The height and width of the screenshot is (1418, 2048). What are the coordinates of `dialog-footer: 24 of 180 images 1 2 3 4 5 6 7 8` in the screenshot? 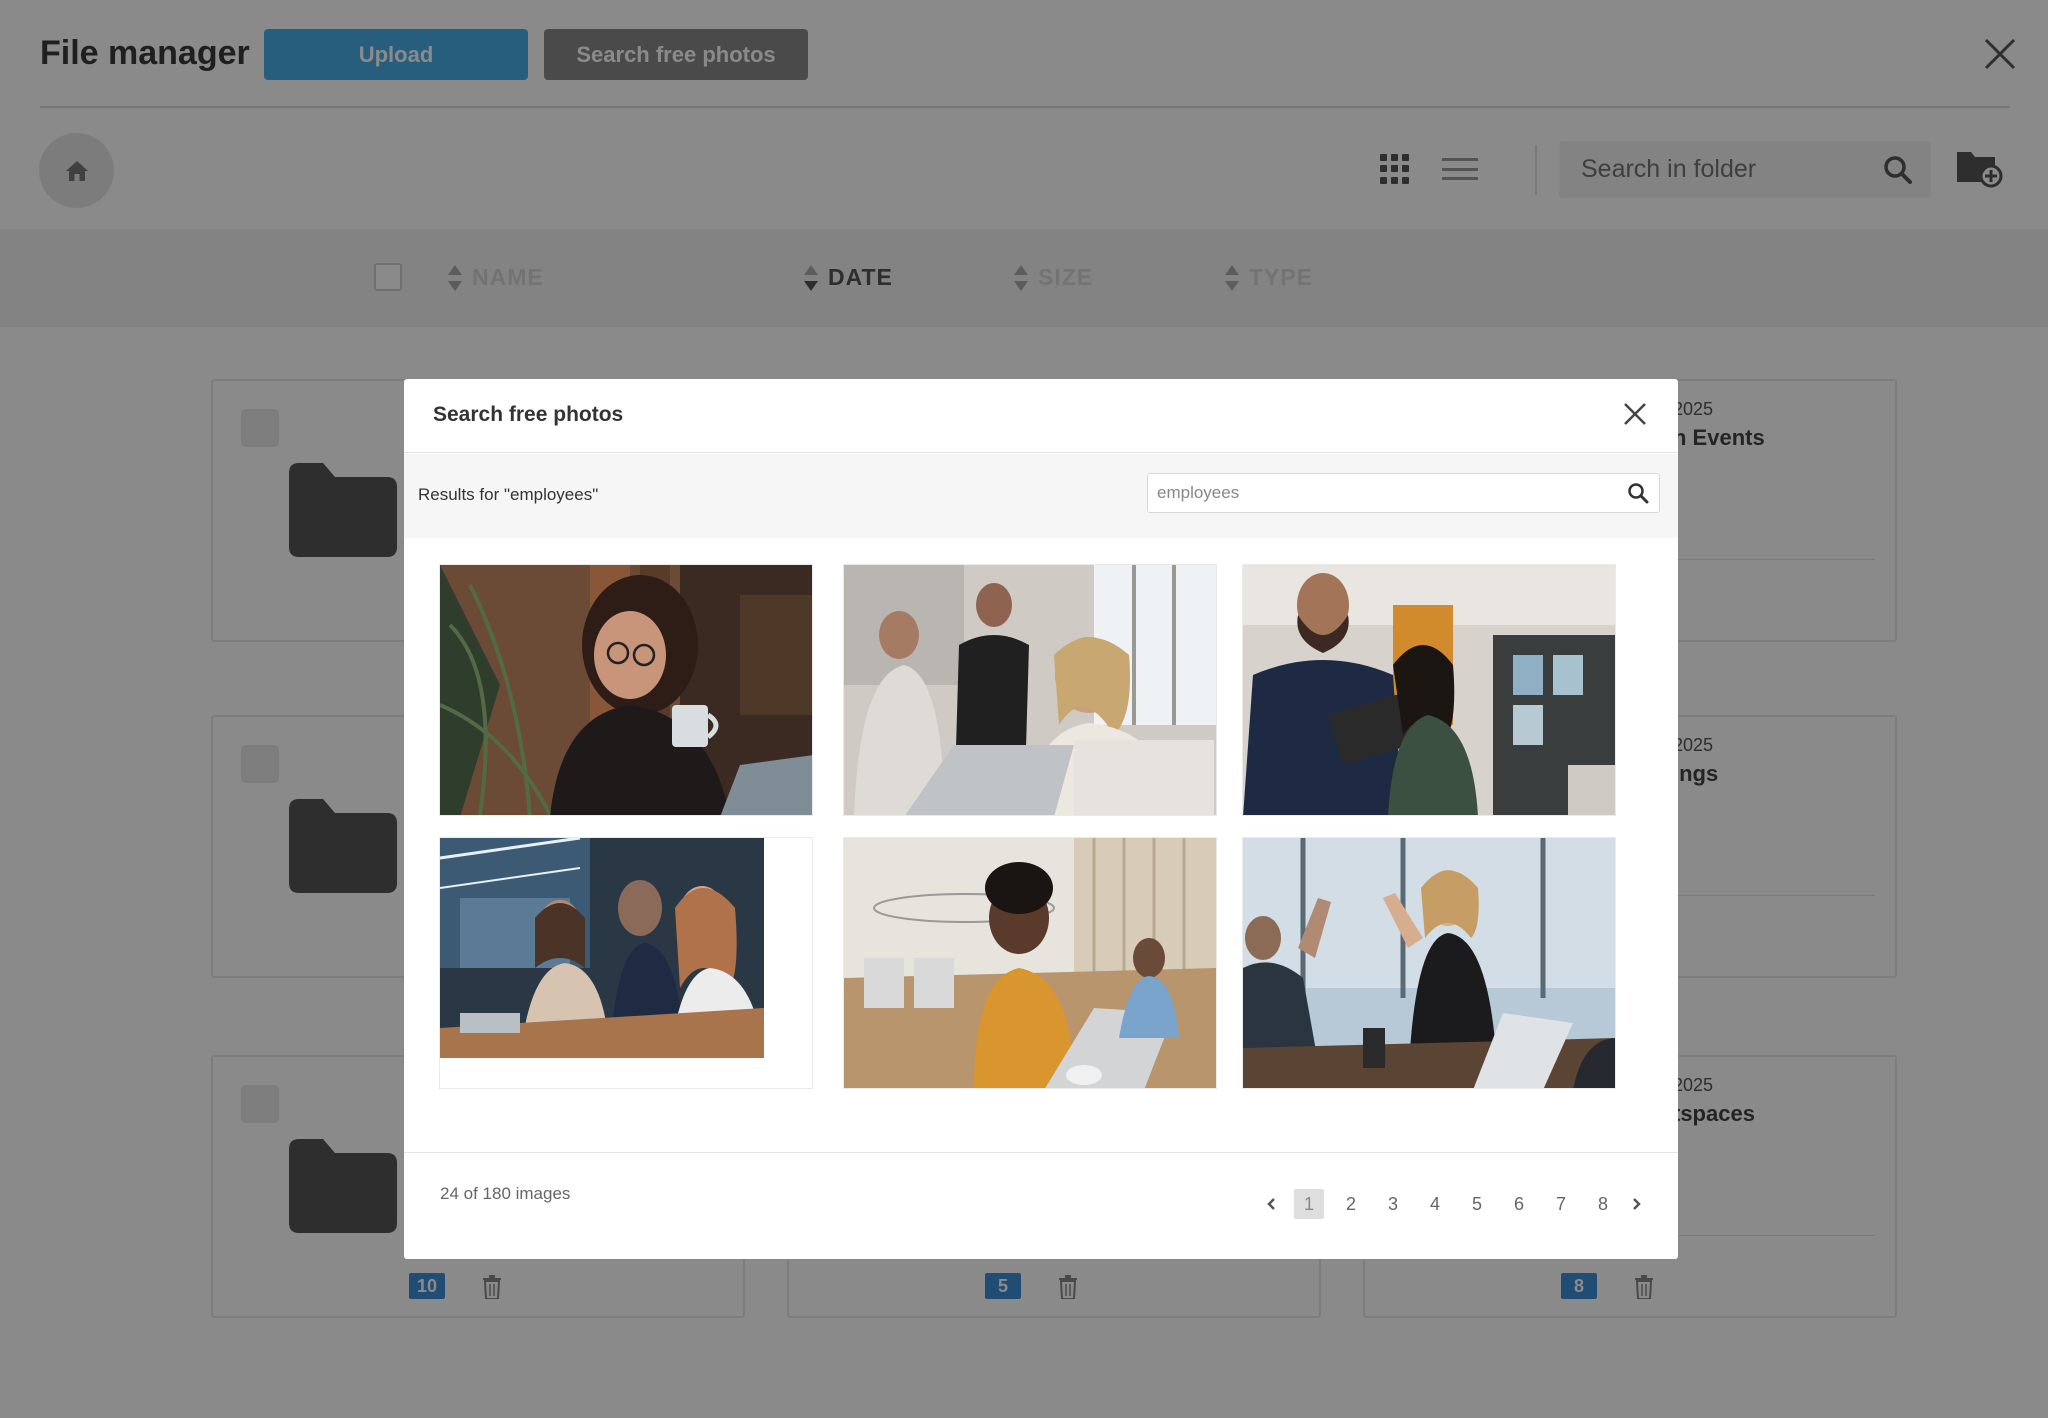 It's located at (1041, 1205).